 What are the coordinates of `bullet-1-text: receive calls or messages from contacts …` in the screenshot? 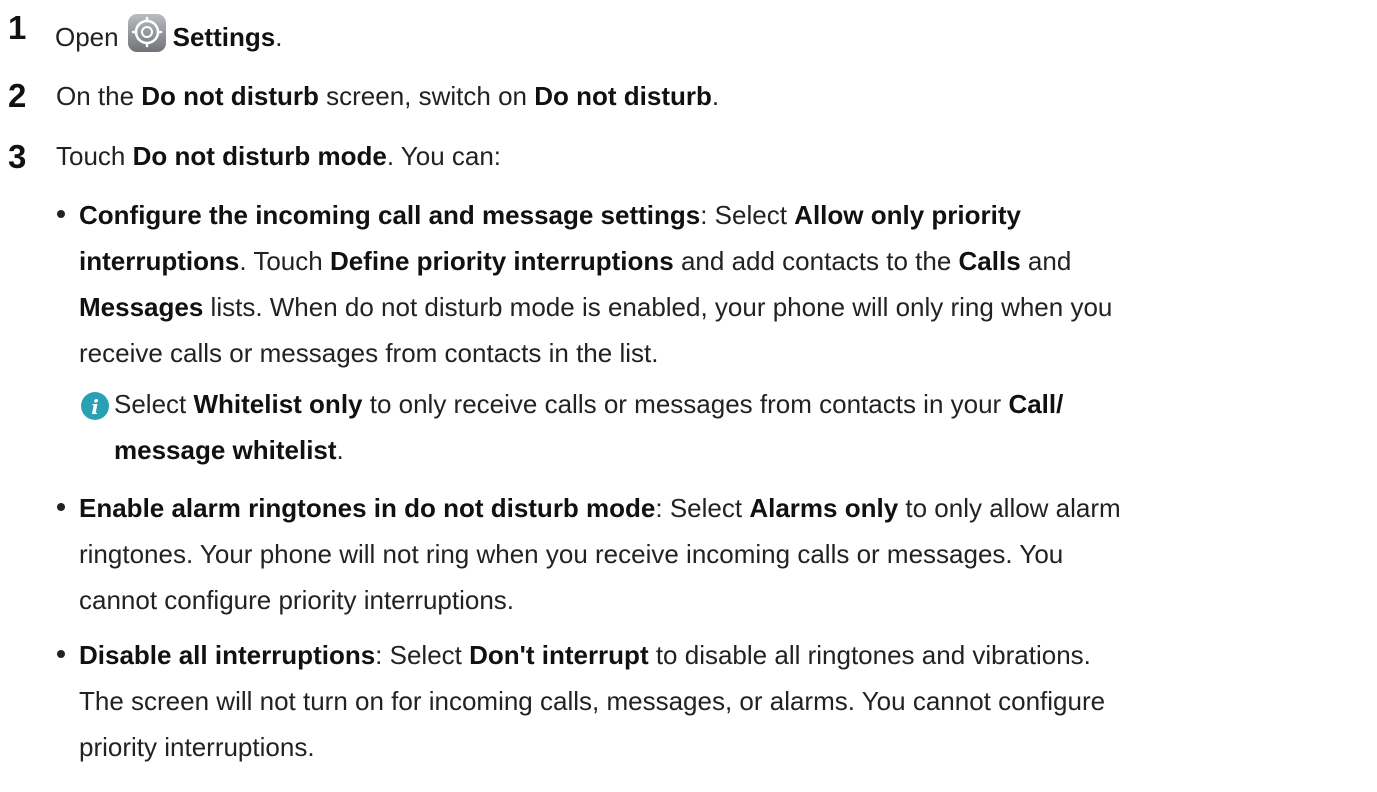 It's located at (369, 353).